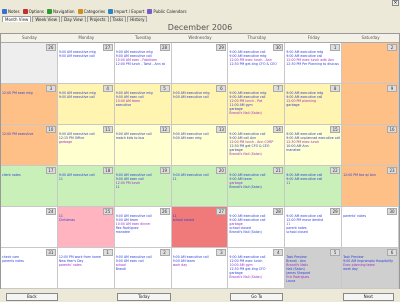 The width and height of the screenshot is (400, 302). I want to click on day-cell: 27 11 school closed, so click(200, 227).